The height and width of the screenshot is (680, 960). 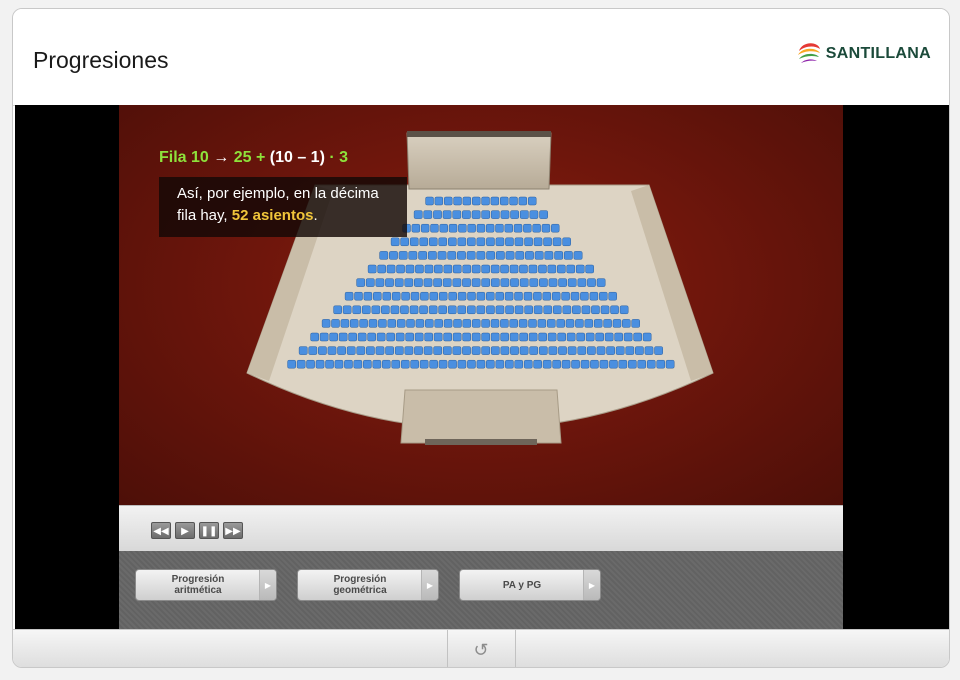 I want to click on play-icon: ▶, so click(x=185, y=531).